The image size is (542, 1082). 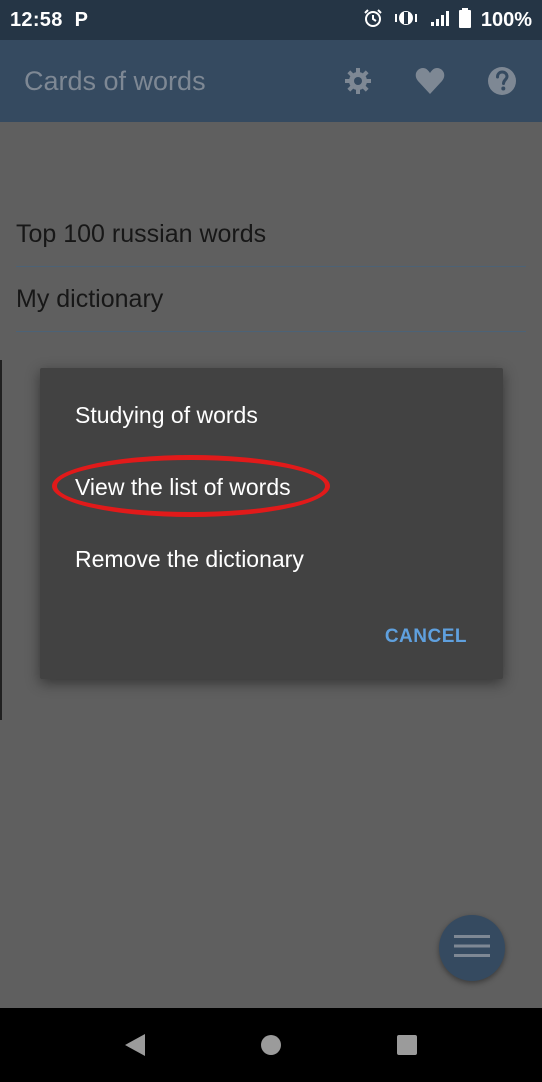 What do you see at coordinates (183, 487) in the screenshot?
I see `view-list-of-words-option: View the list of words` at bounding box center [183, 487].